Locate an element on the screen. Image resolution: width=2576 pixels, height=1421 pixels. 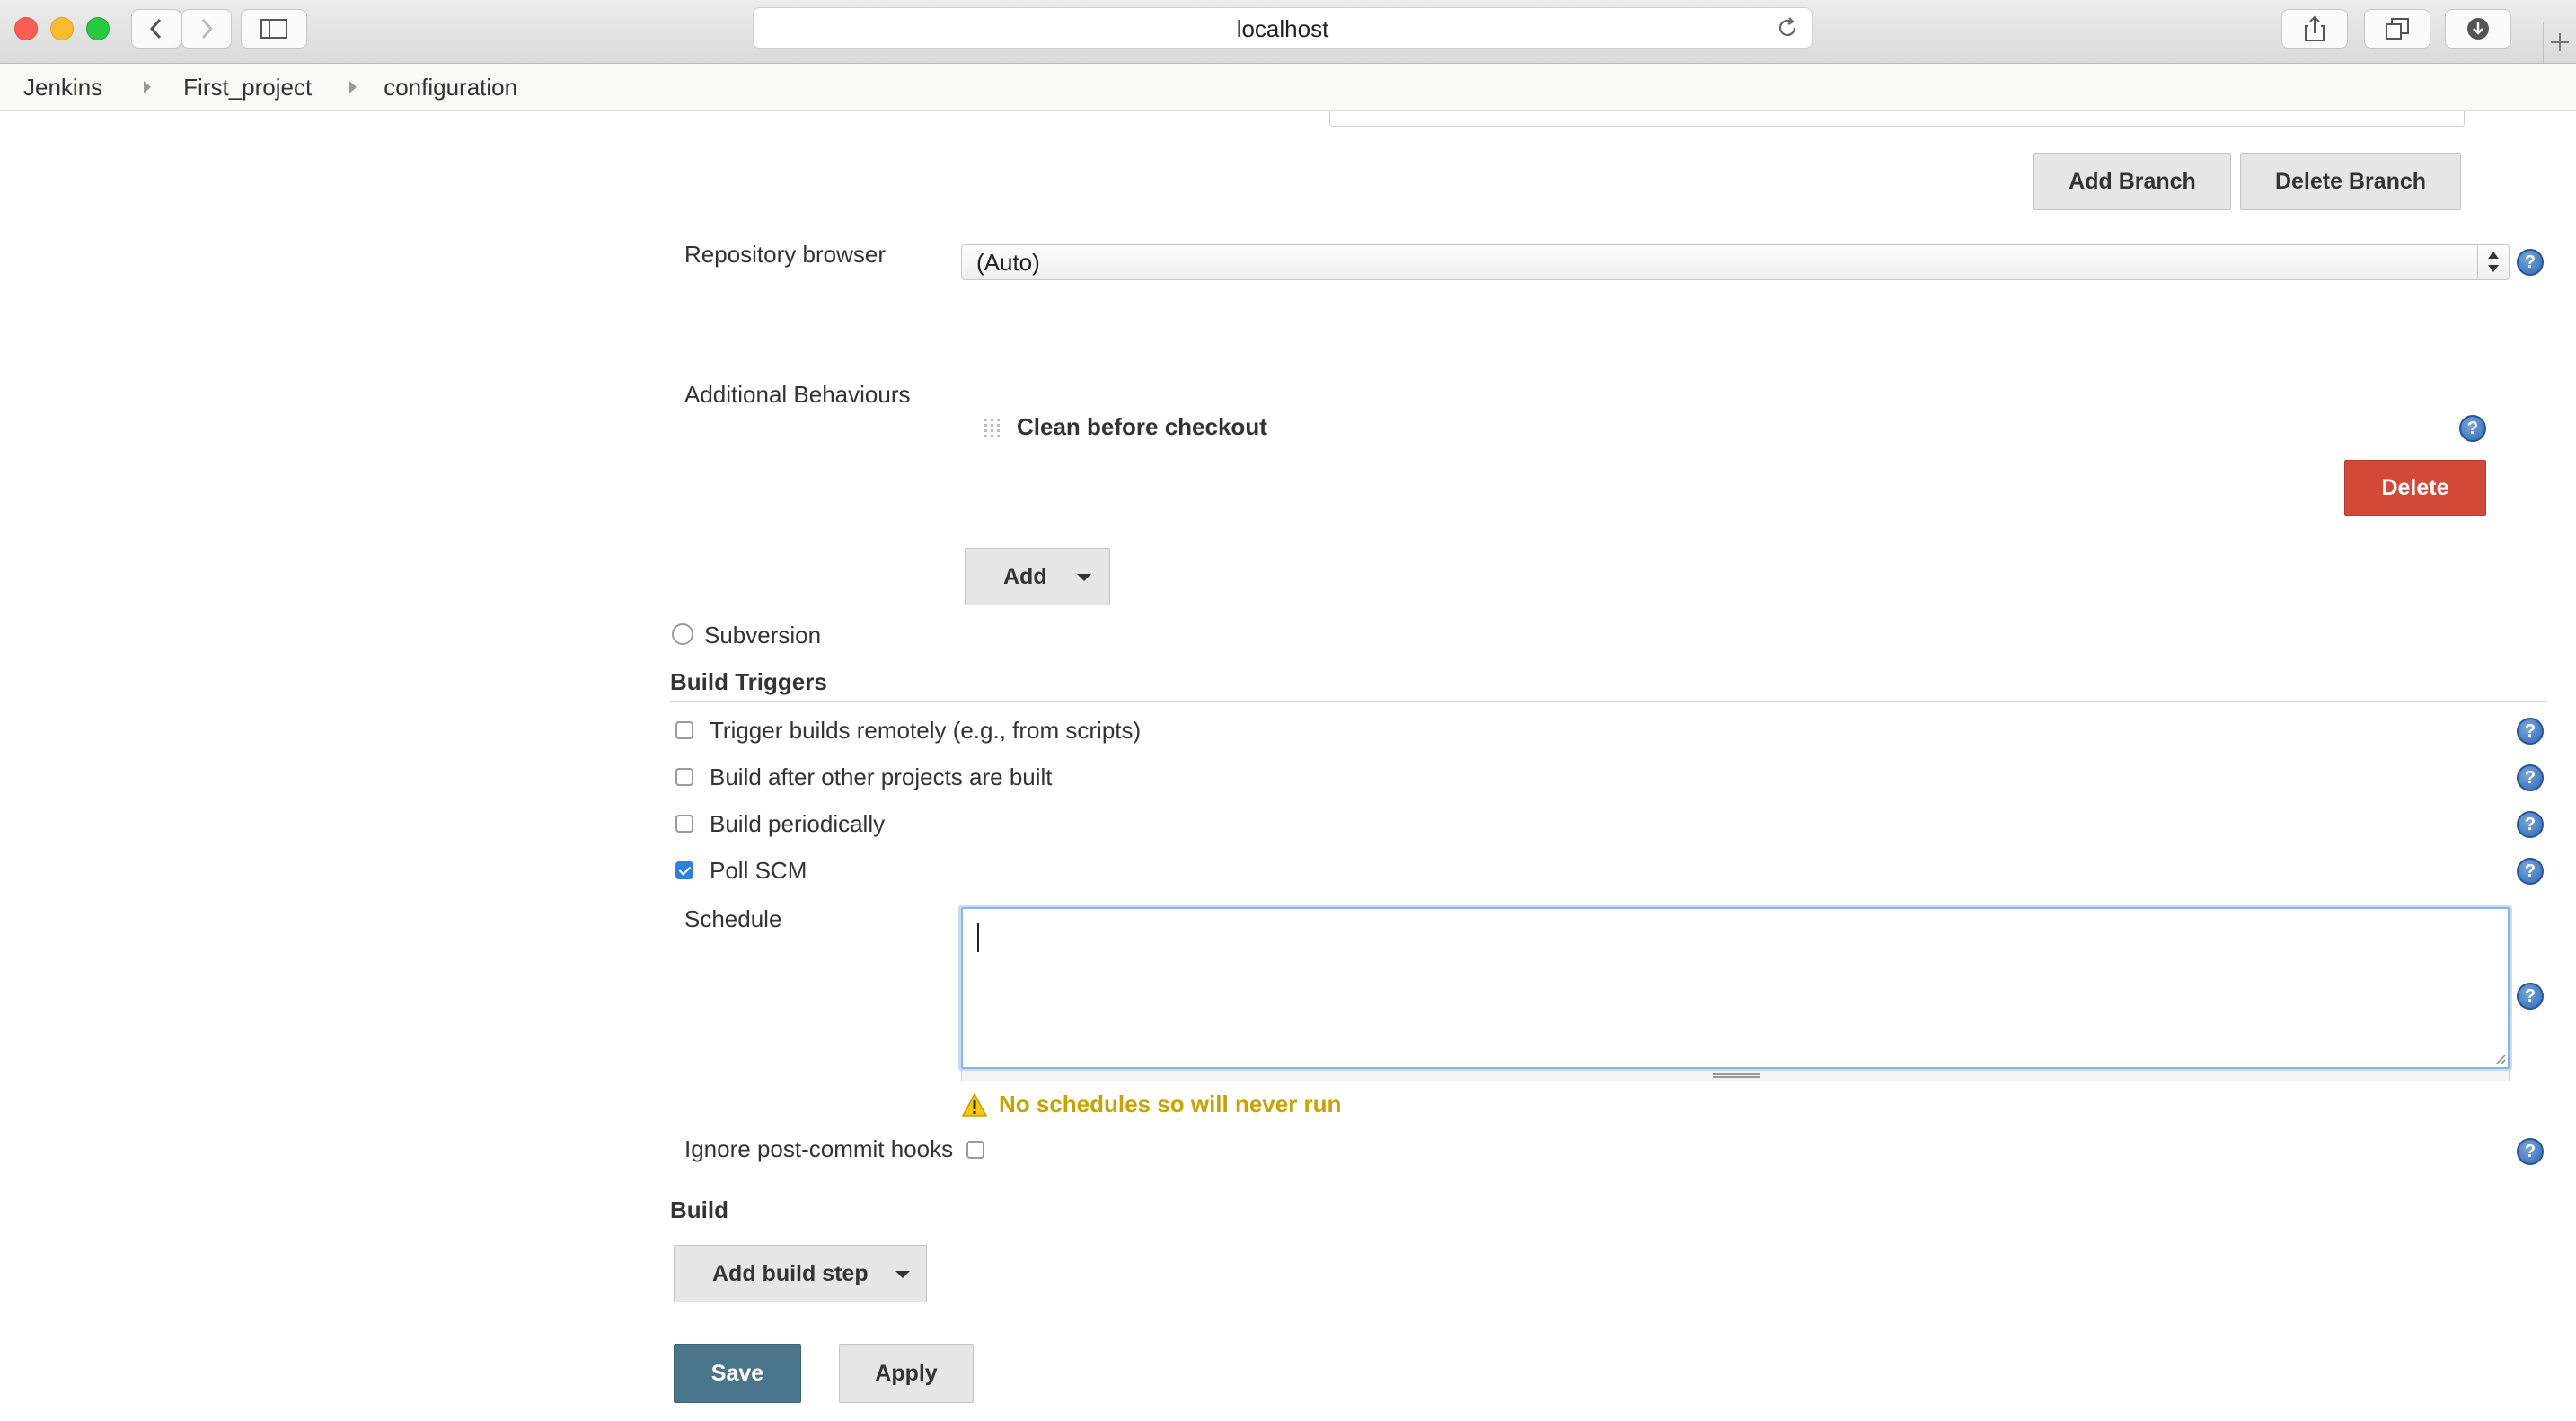
apply-button: Apply is located at coordinates (906, 1373).